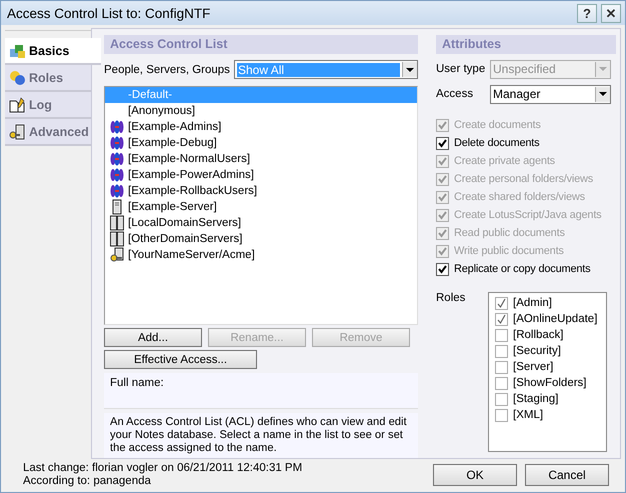 The height and width of the screenshot is (493, 626). What do you see at coordinates (524, 179) in the screenshot?
I see `checkbox-label: Create personal folders/views` at bounding box center [524, 179].